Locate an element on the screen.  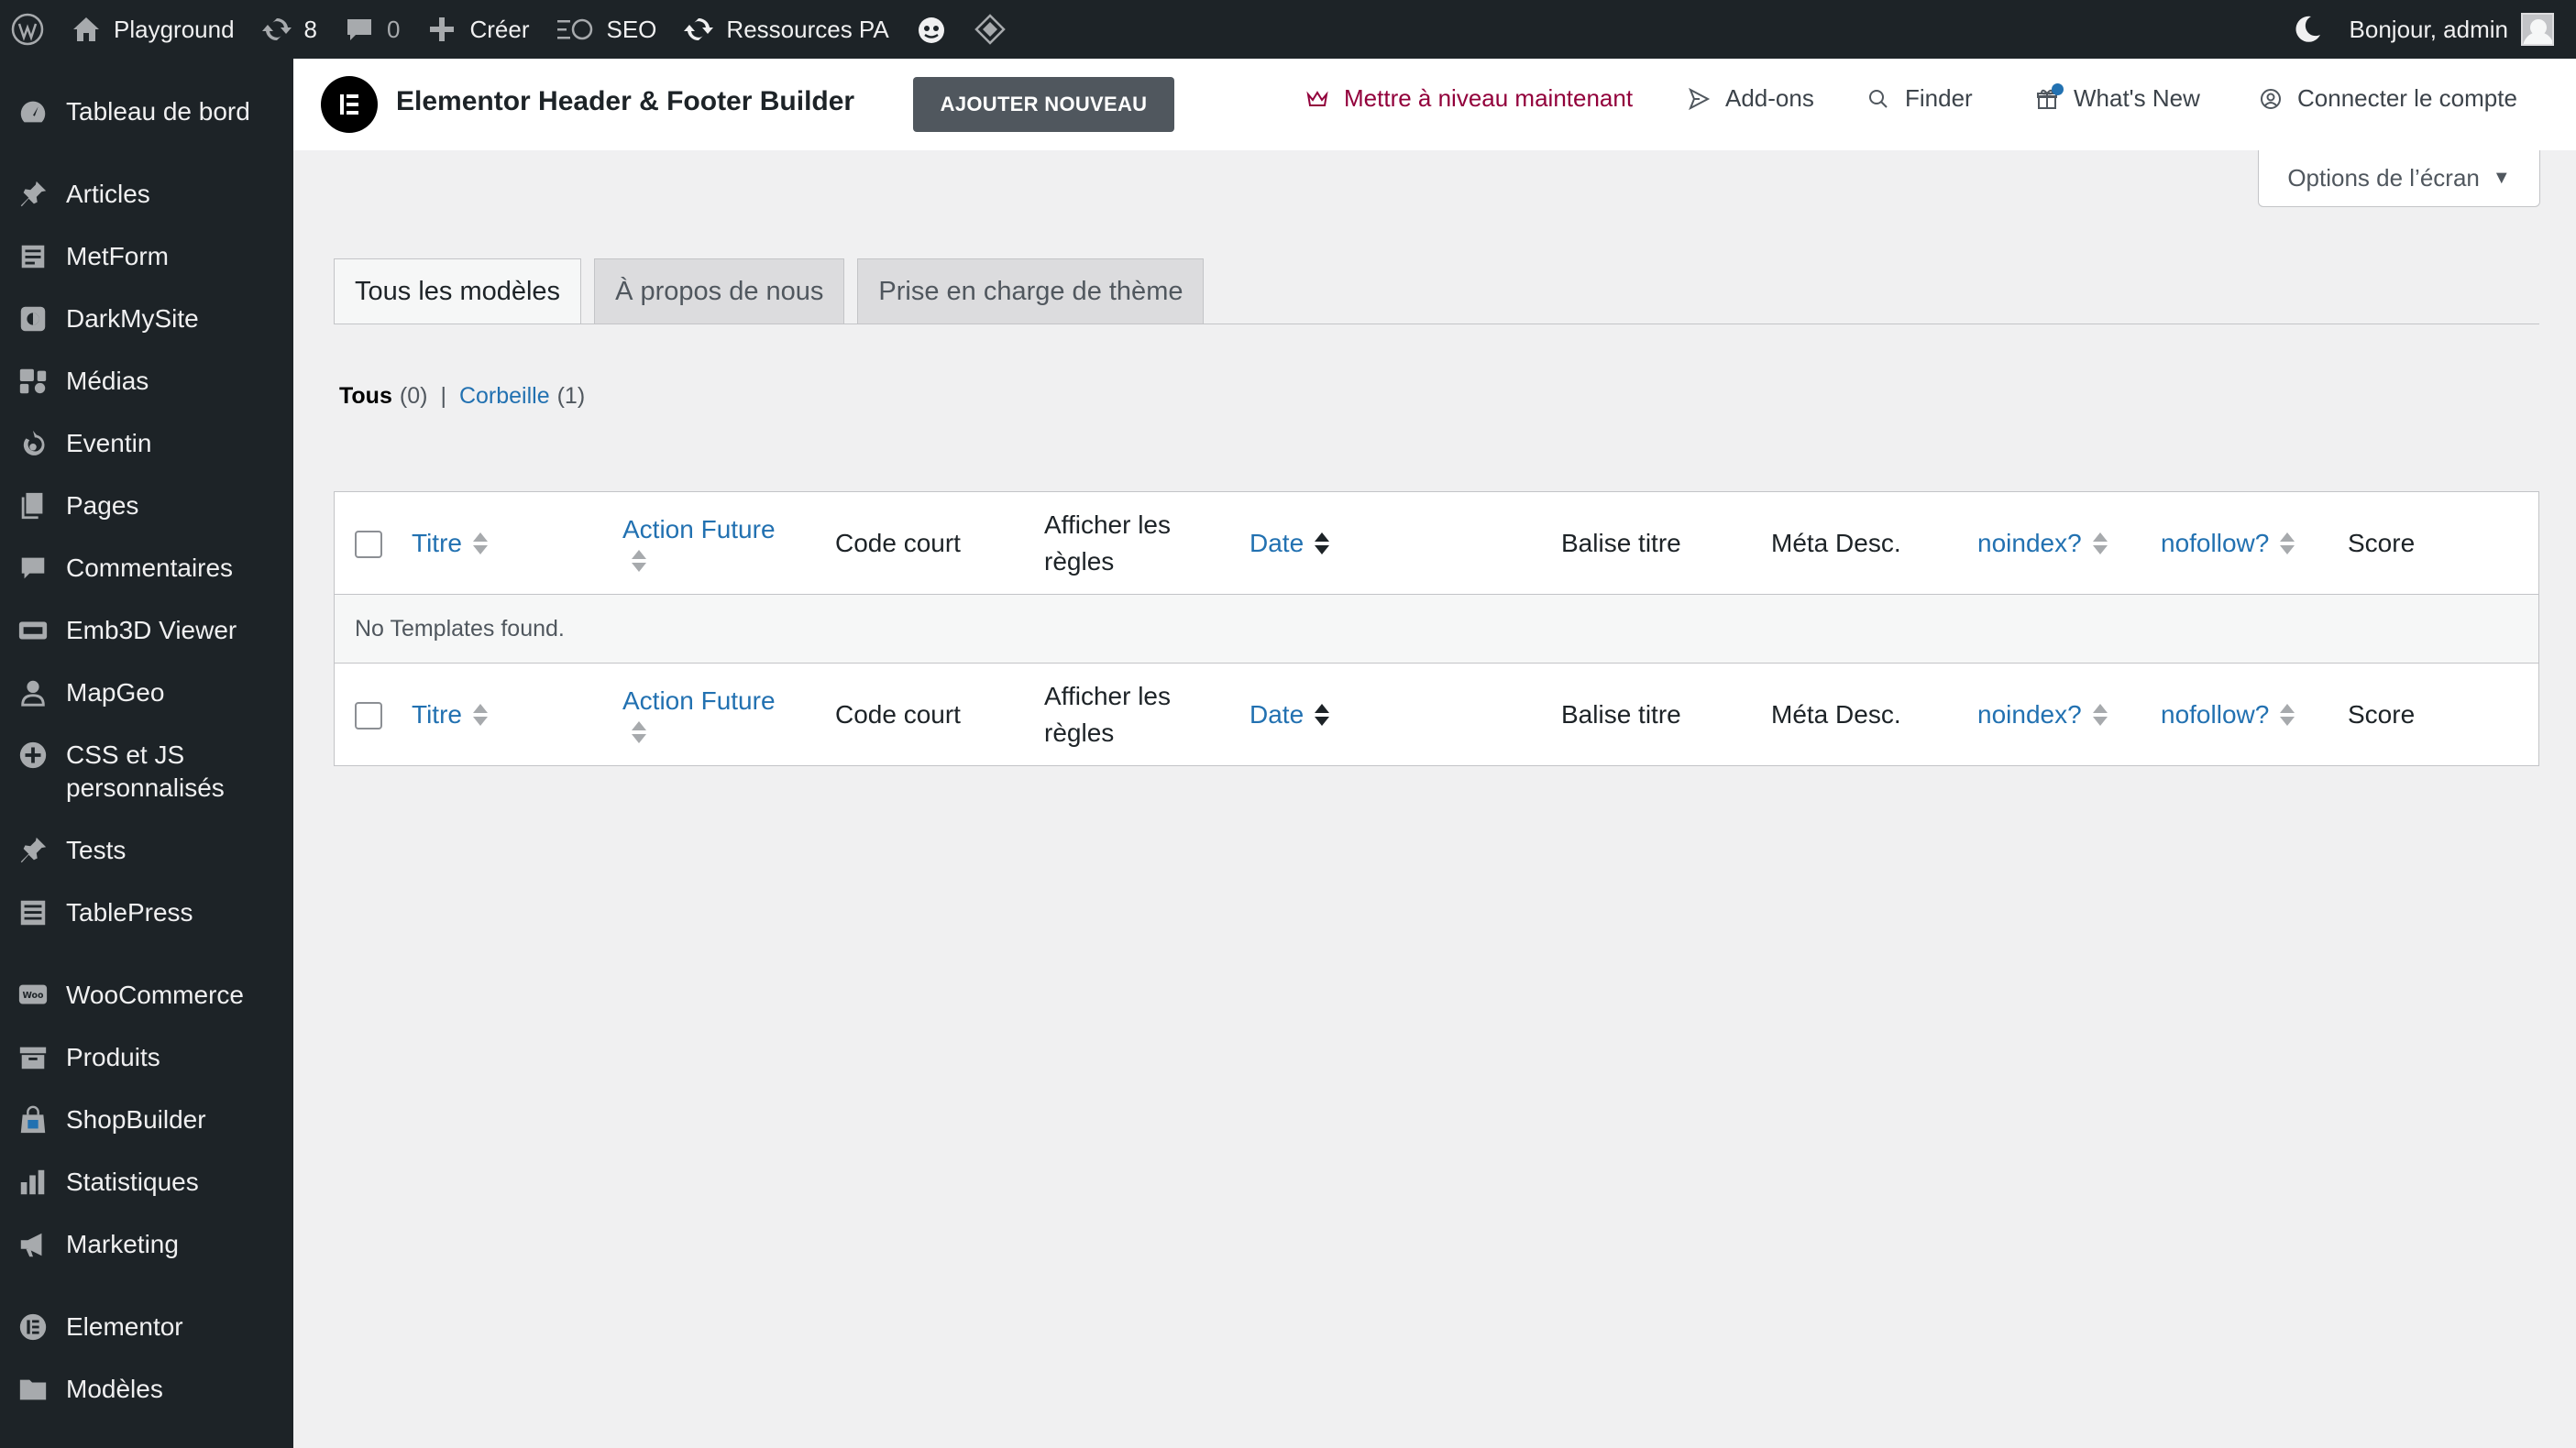
folder-icon is located at coordinates (33, 1389).